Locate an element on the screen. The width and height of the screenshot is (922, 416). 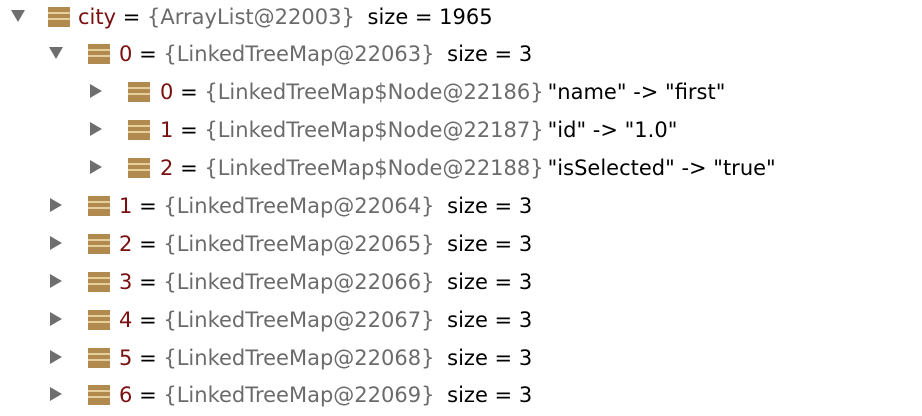
tree-row-item-4: 4 = {LinkedTreeMap@22067} size = 3 is located at coordinates (461, 322).